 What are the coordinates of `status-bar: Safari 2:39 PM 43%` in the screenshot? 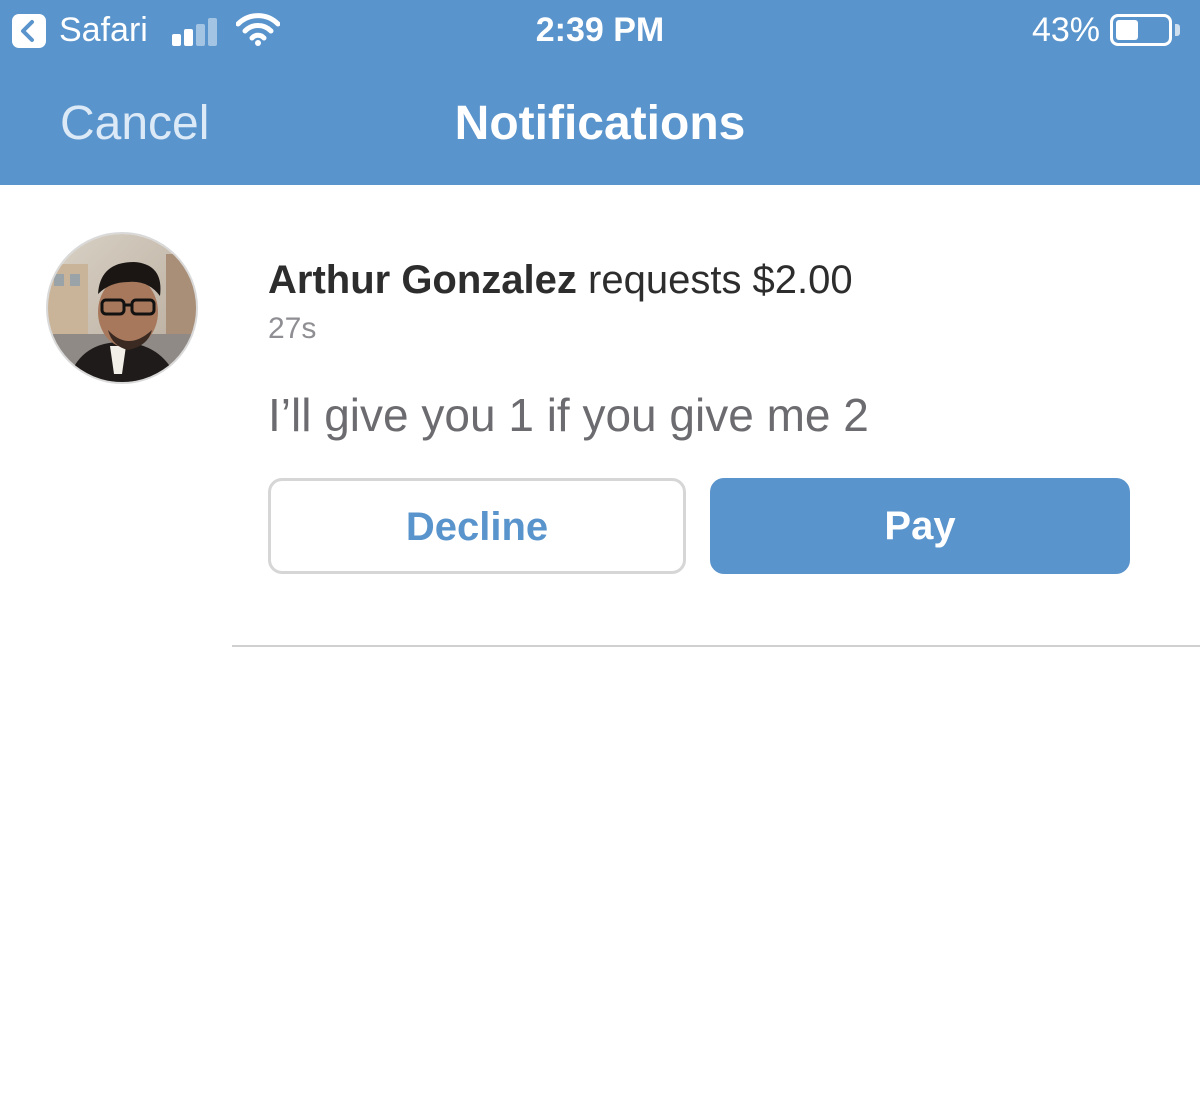 It's located at (600, 31).